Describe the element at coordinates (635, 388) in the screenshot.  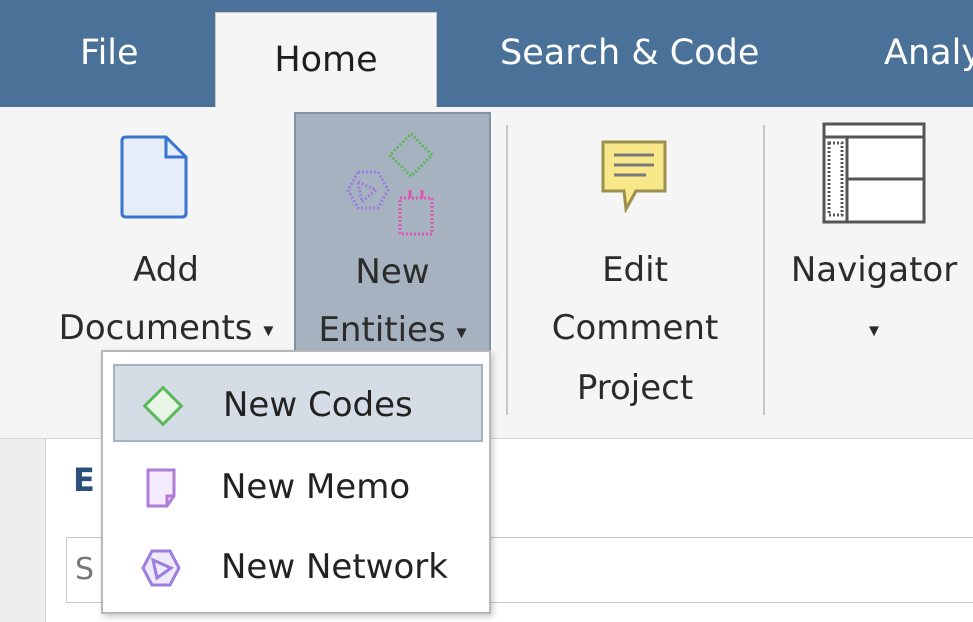
I see `edit-comment-label-3: Project` at that location.